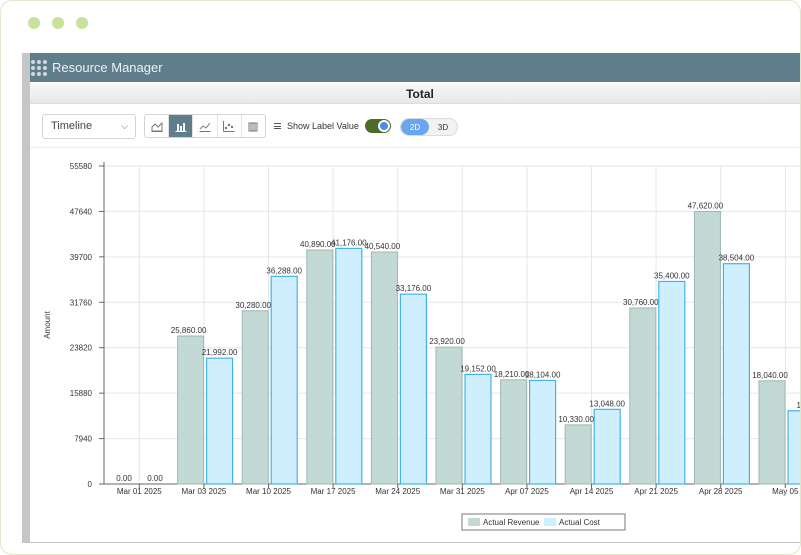 The image size is (801, 555). What do you see at coordinates (81, 302) in the screenshot?
I see `y-tick-label: 31760` at bounding box center [81, 302].